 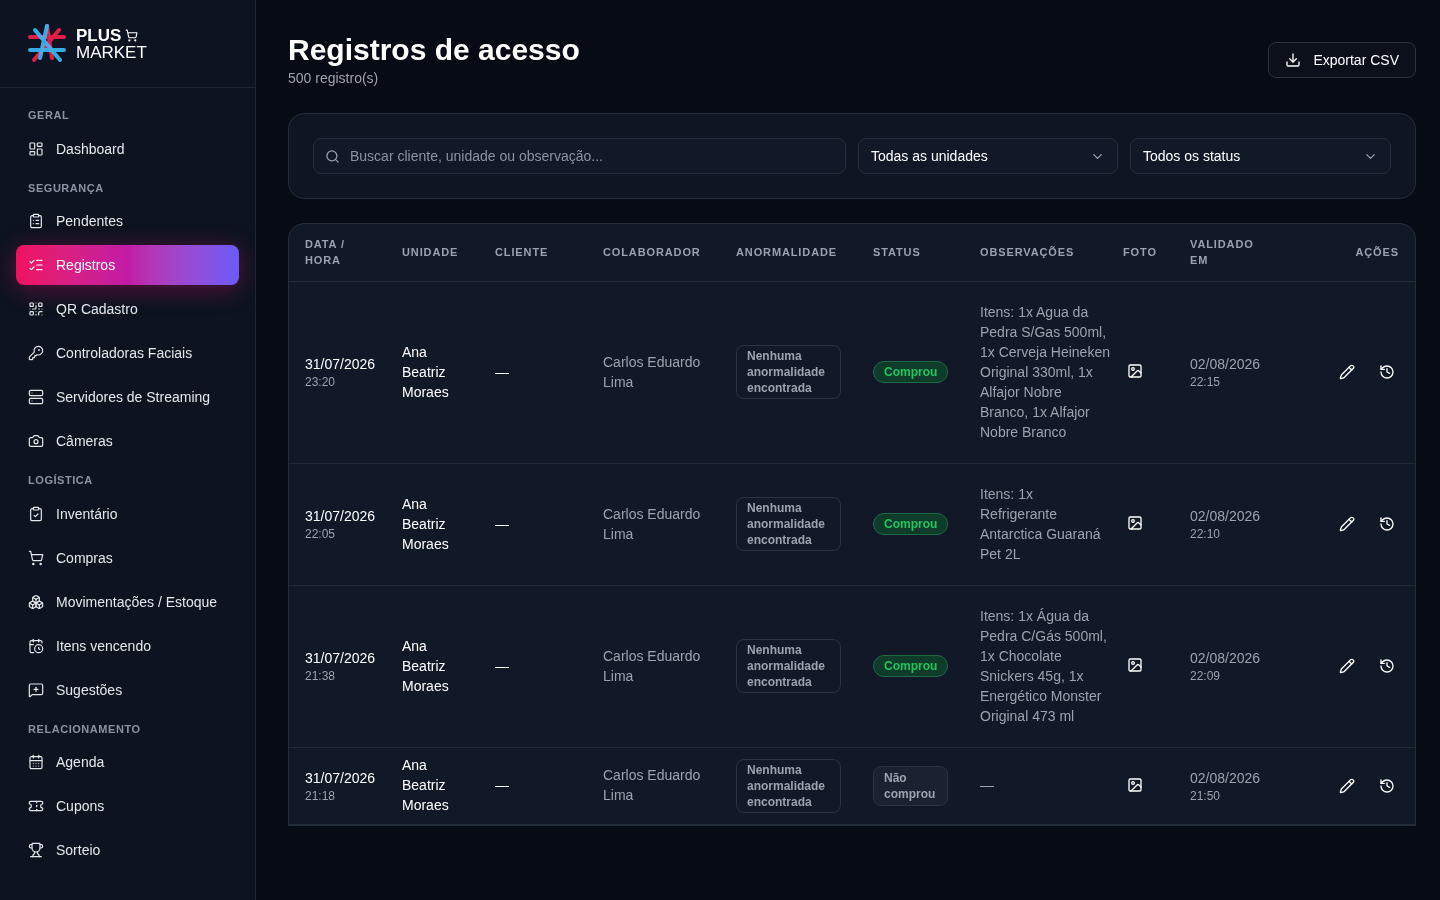 What do you see at coordinates (36, 689) in the screenshot?
I see `message-plus-icon` at bounding box center [36, 689].